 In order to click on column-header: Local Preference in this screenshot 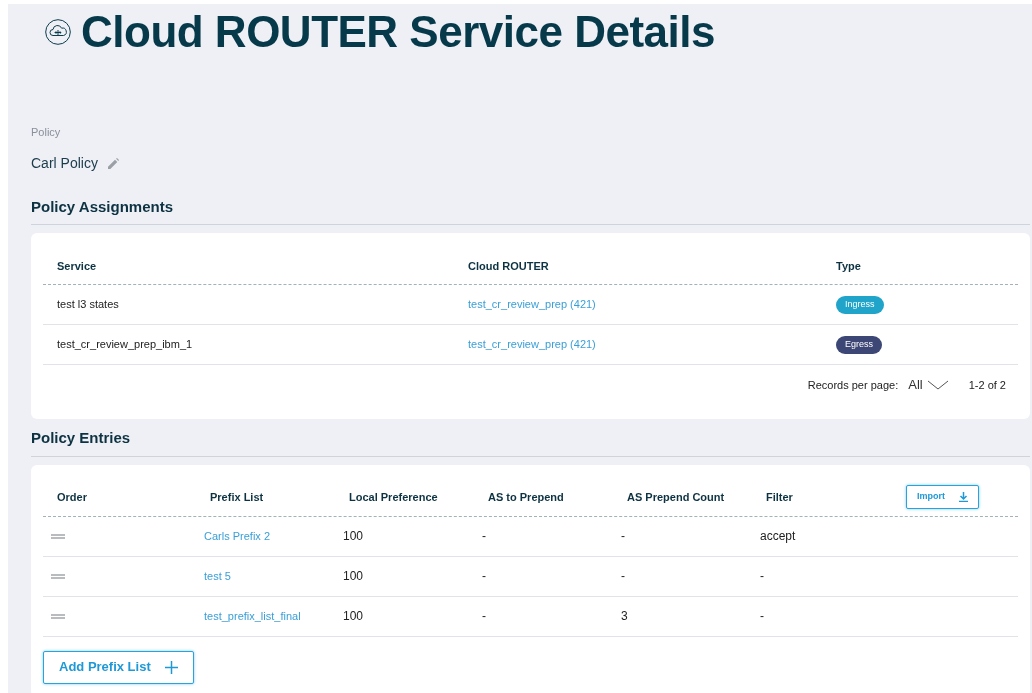, I will do `click(393, 496)`.